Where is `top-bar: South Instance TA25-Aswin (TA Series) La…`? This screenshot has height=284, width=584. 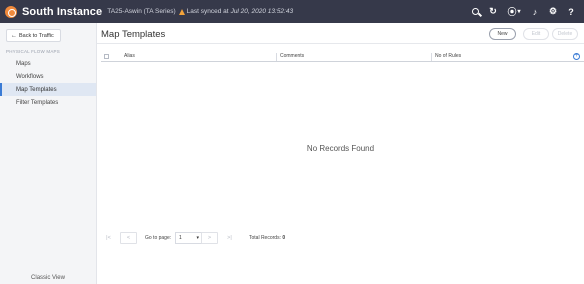
top-bar: South Instance TA25-Aswin (TA Series) La… is located at coordinates (292, 11).